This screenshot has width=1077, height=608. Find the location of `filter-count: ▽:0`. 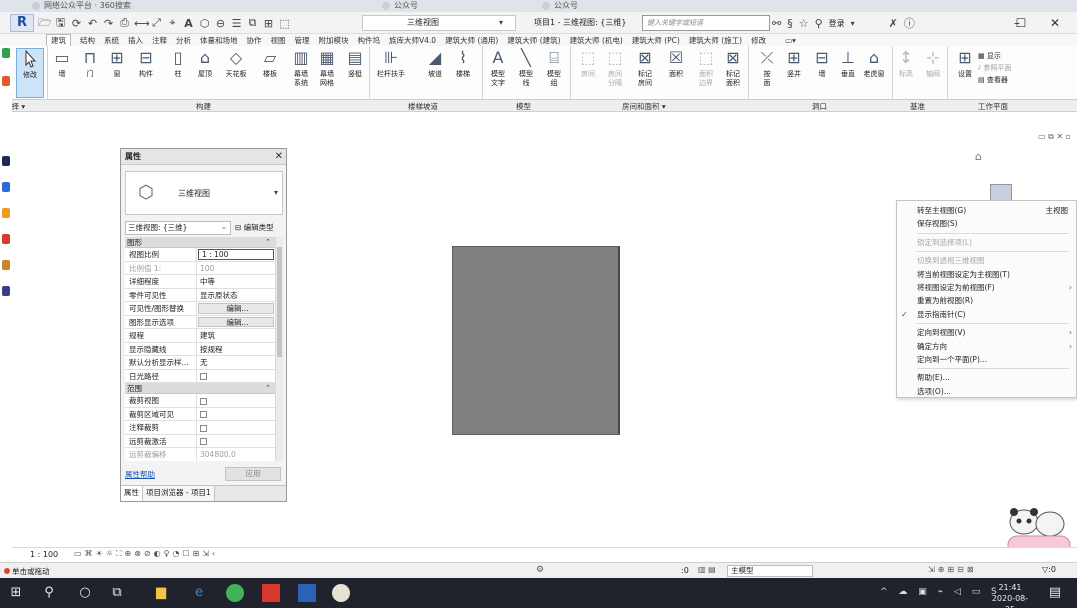

filter-count: ▽:0 is located at coordinates (1049, 569).